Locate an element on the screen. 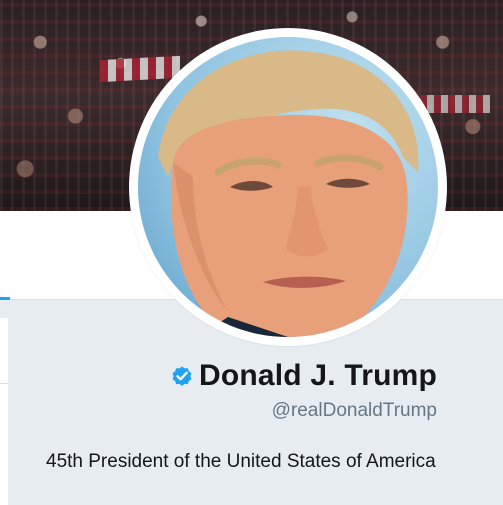 This screenshot has width=503, height=505. verified-badge-icon is located at coordinates (182, 376).